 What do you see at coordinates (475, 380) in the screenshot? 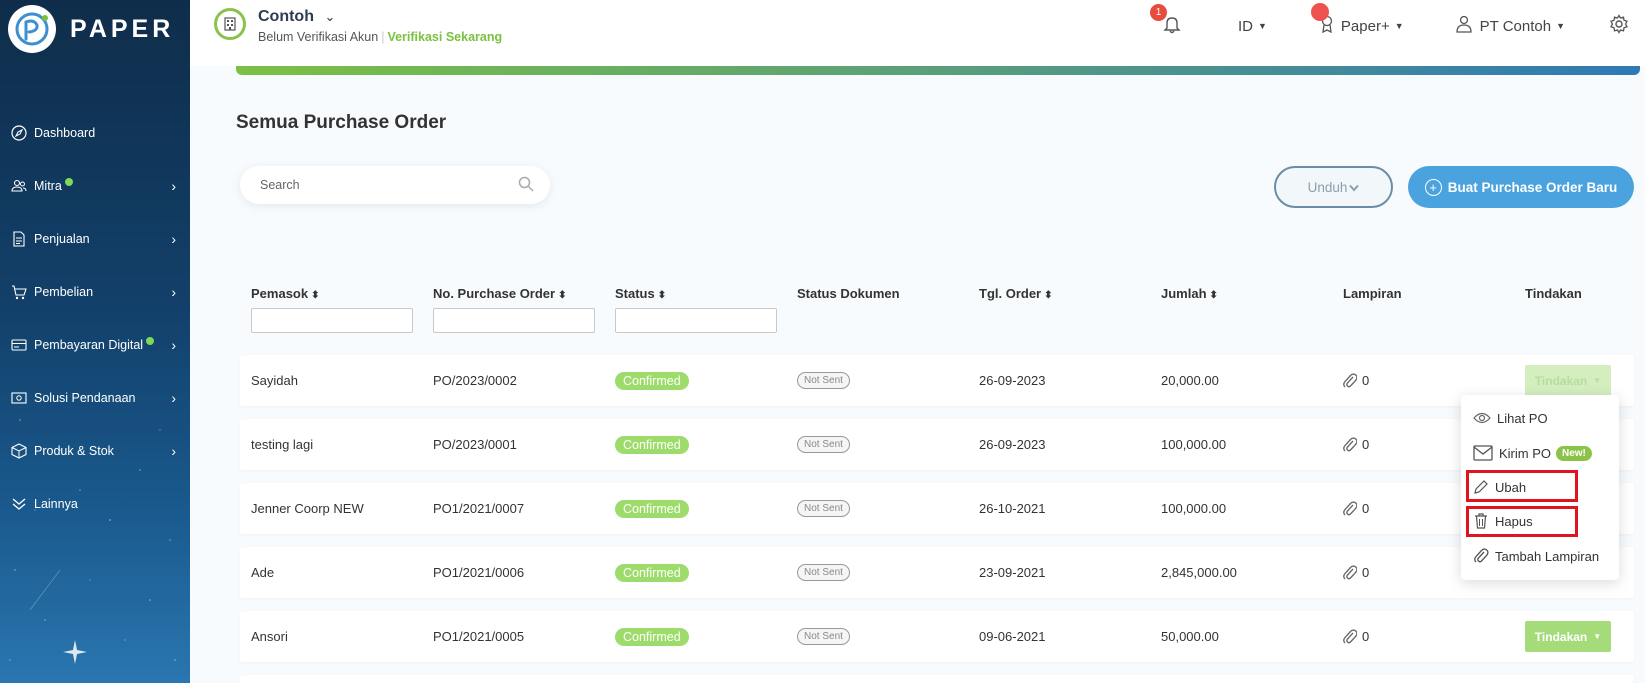
I see `po-number-cell: PO/2023/0002` at bounding box center [475, 380].